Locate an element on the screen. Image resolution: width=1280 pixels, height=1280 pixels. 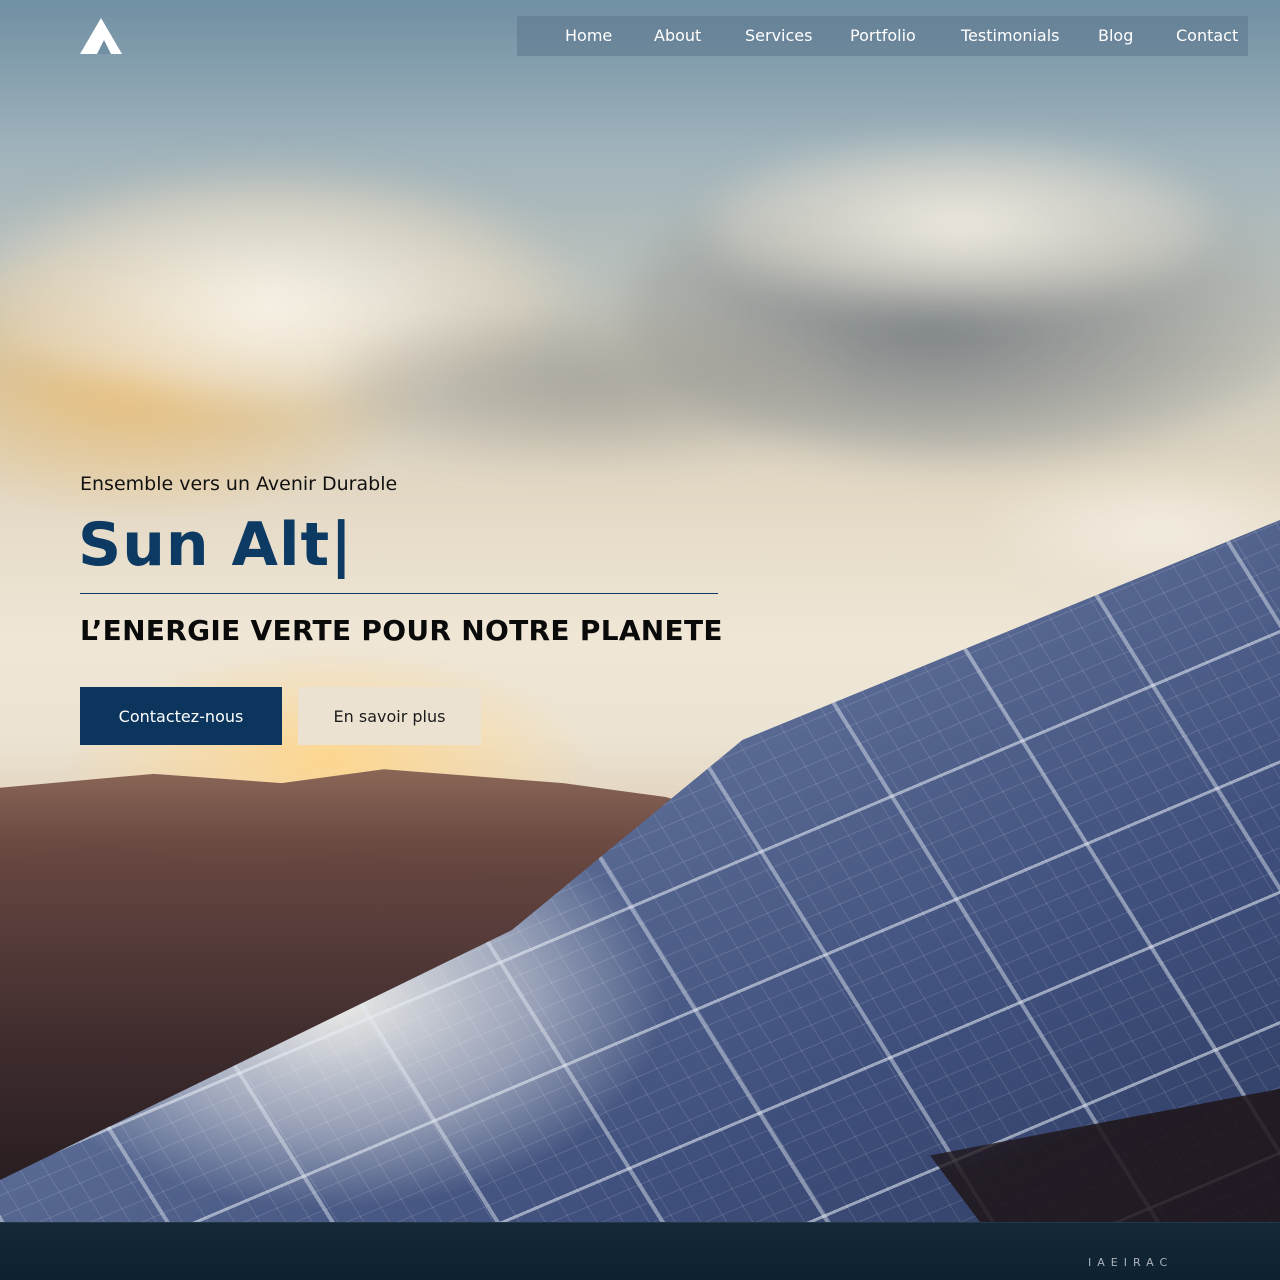
triangle-logo-icon is located at coordinates (101, 36).